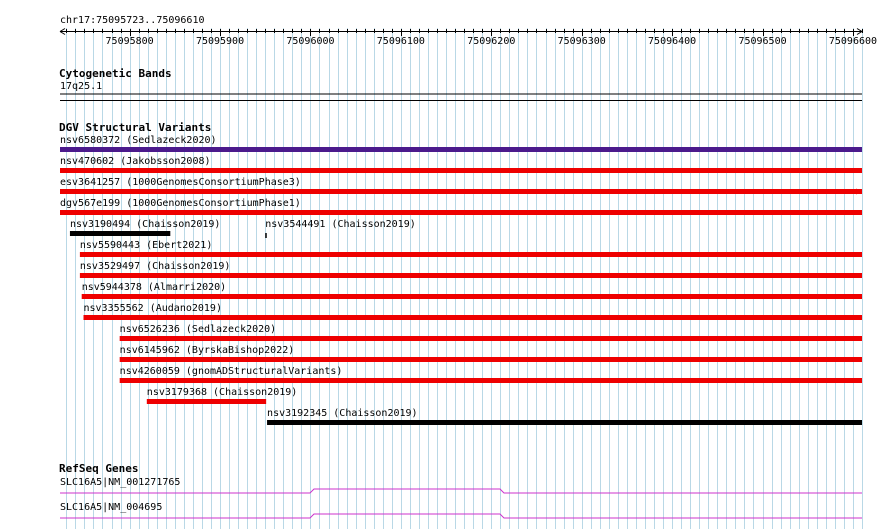 This screenshot has width=890, height=529. I want to click on dgv-feature-label: nsv6526236 (Sedlazeck2020), so click(198, 329).